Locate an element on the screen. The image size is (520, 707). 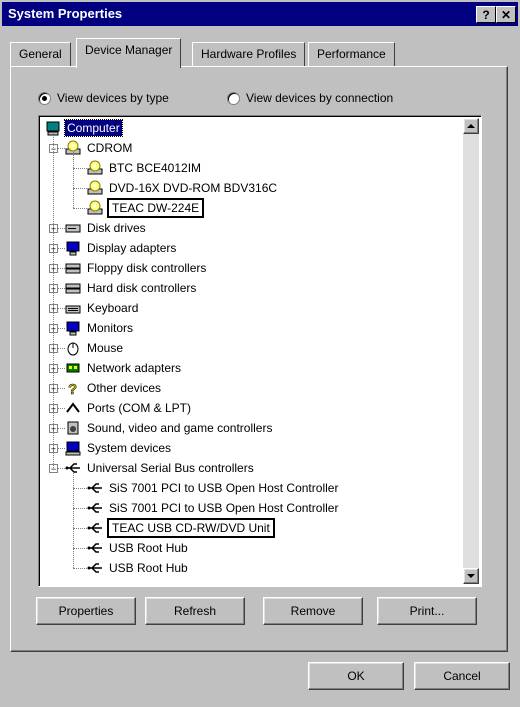
view-by-type-label: View devices by type is located at coordinates (113, 98).